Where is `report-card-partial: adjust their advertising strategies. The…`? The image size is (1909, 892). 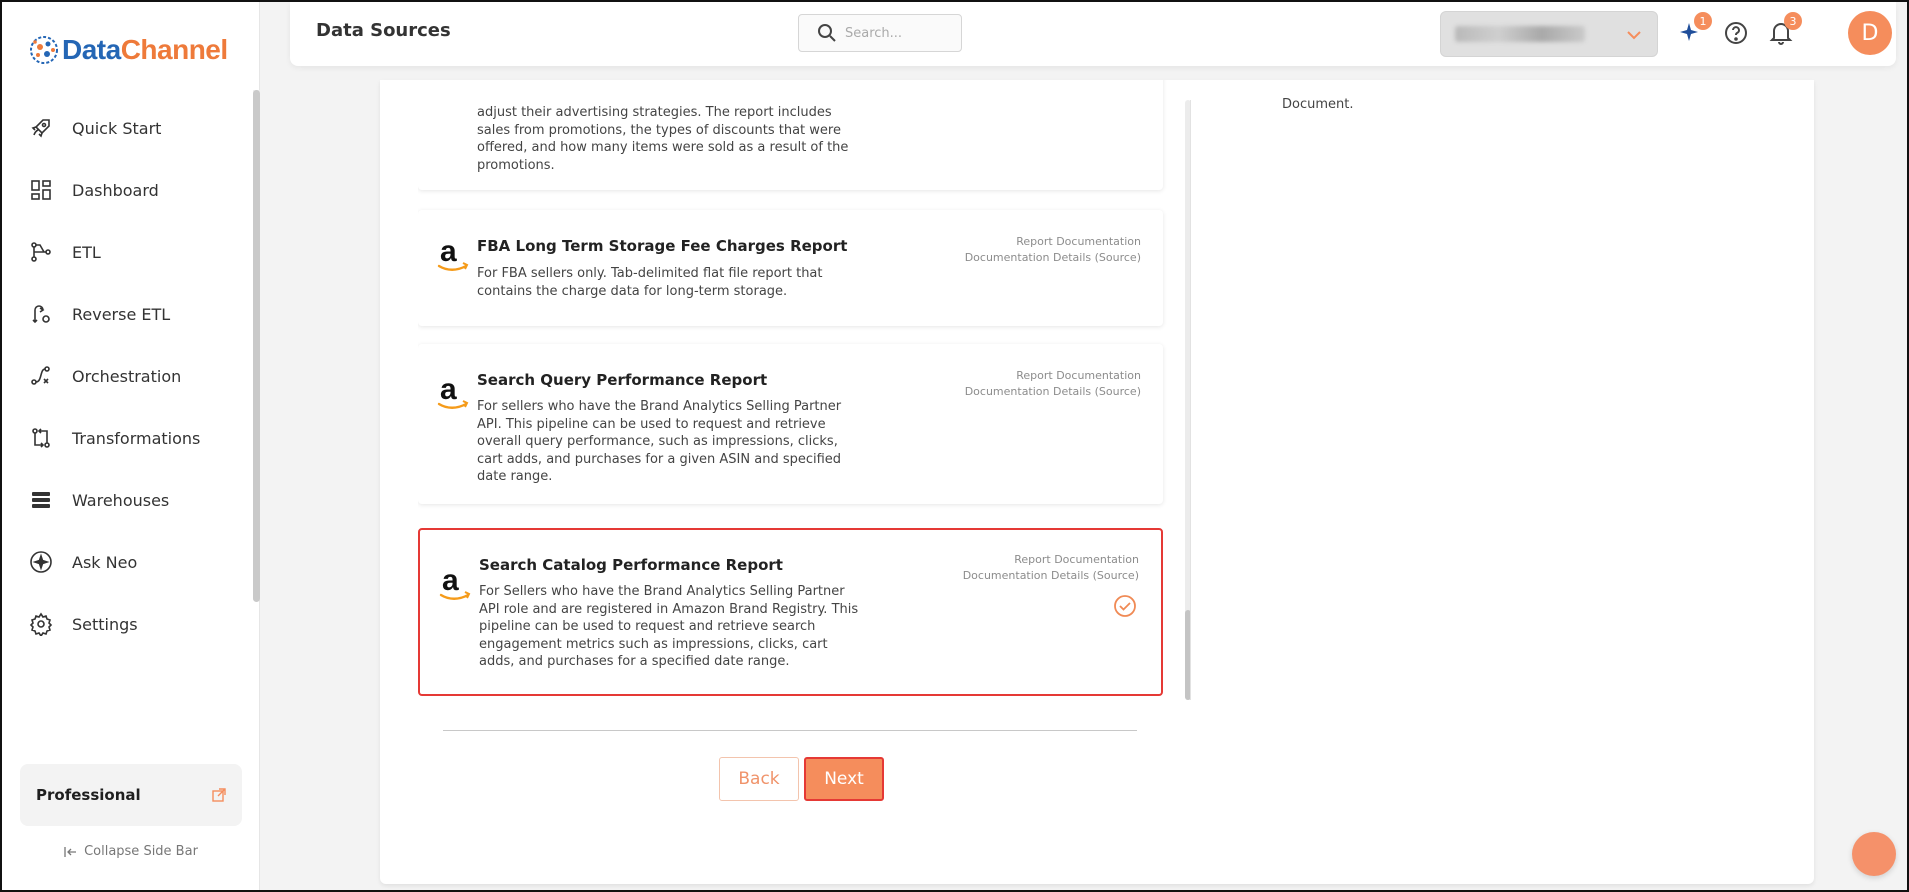
report-card-partial: adjust their advertising strategies. The… is located at coordinates (790, 135).